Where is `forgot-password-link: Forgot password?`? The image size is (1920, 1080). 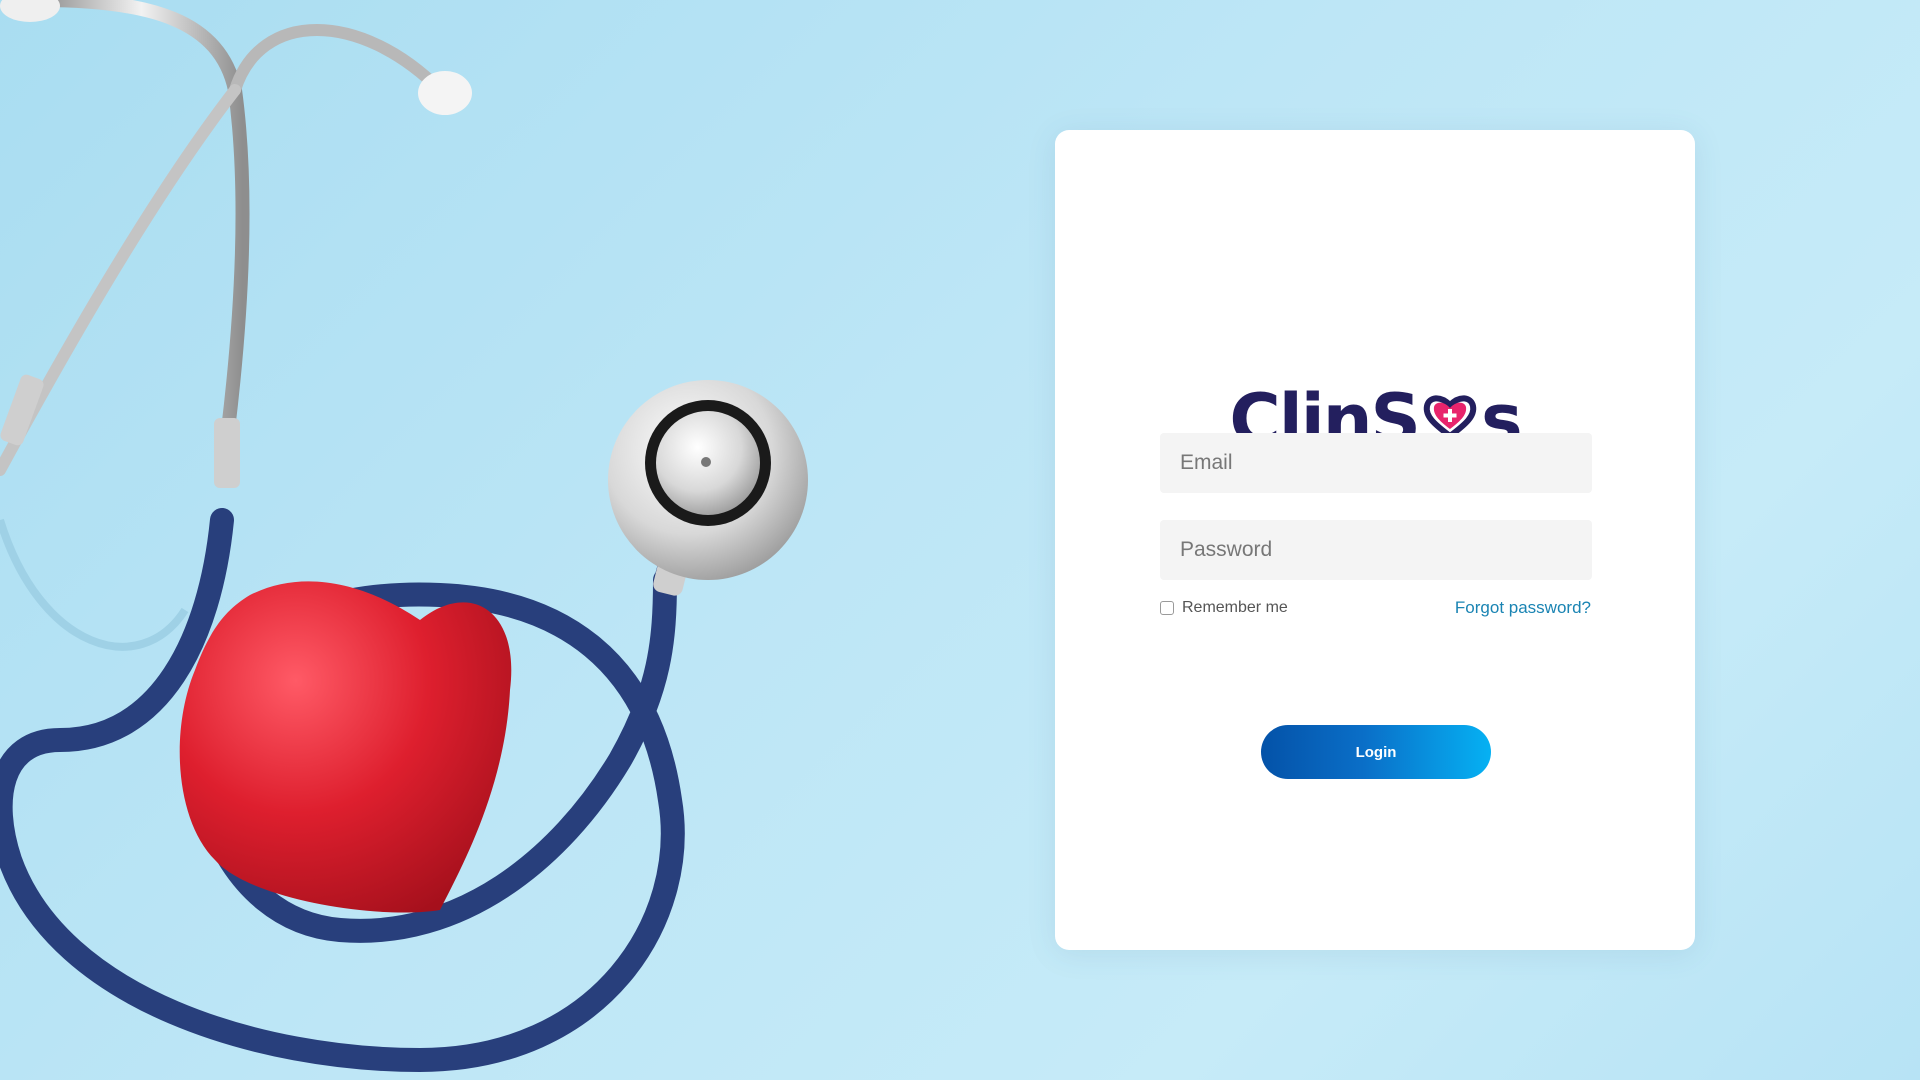
forgot-password-link: Forgot password? is located at coordinates (1523, 608).